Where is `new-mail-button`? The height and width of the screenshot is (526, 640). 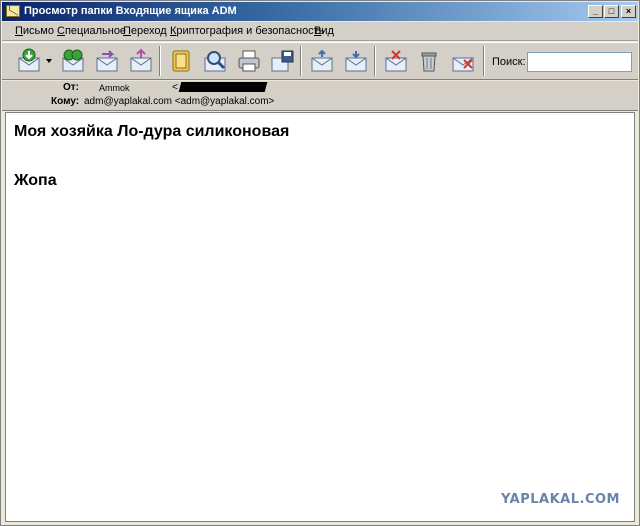
new-mail-button is located at coordinates (141, 61).